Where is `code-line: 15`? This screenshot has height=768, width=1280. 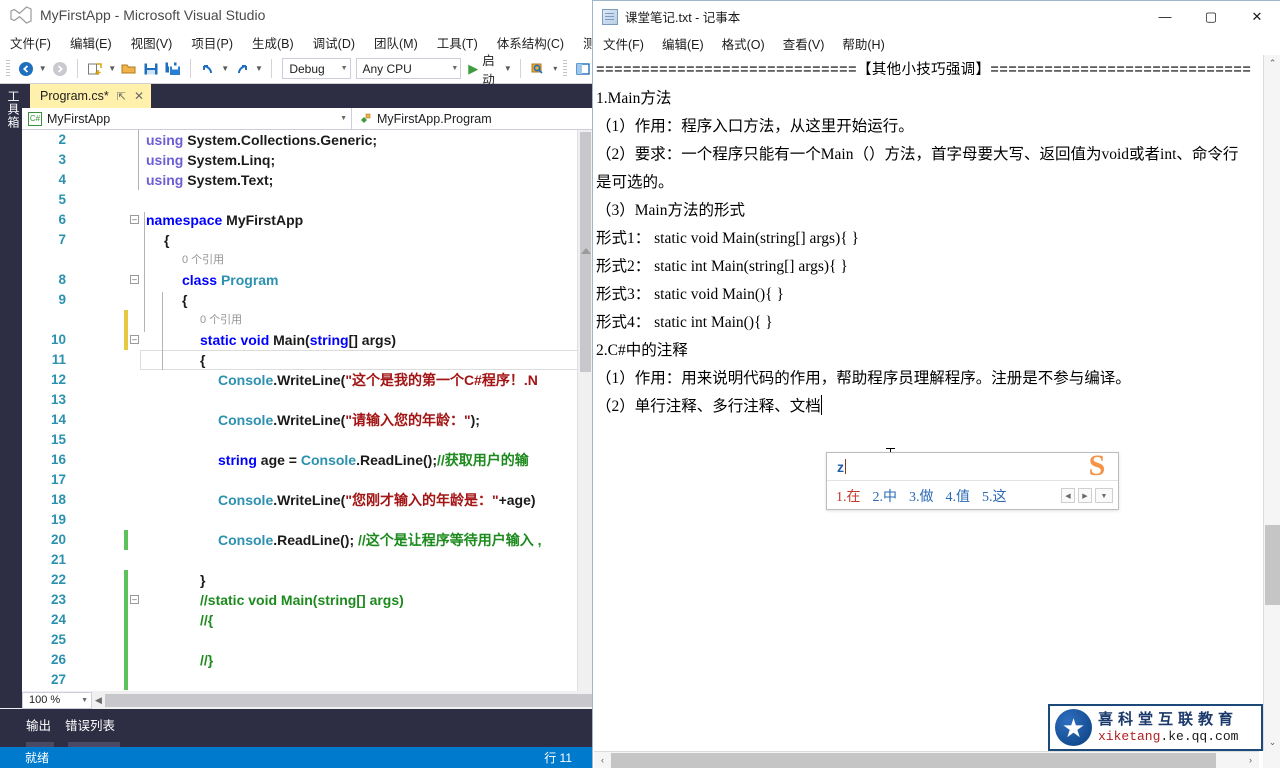 code-line: 15 is located at coordinates (307, 440).